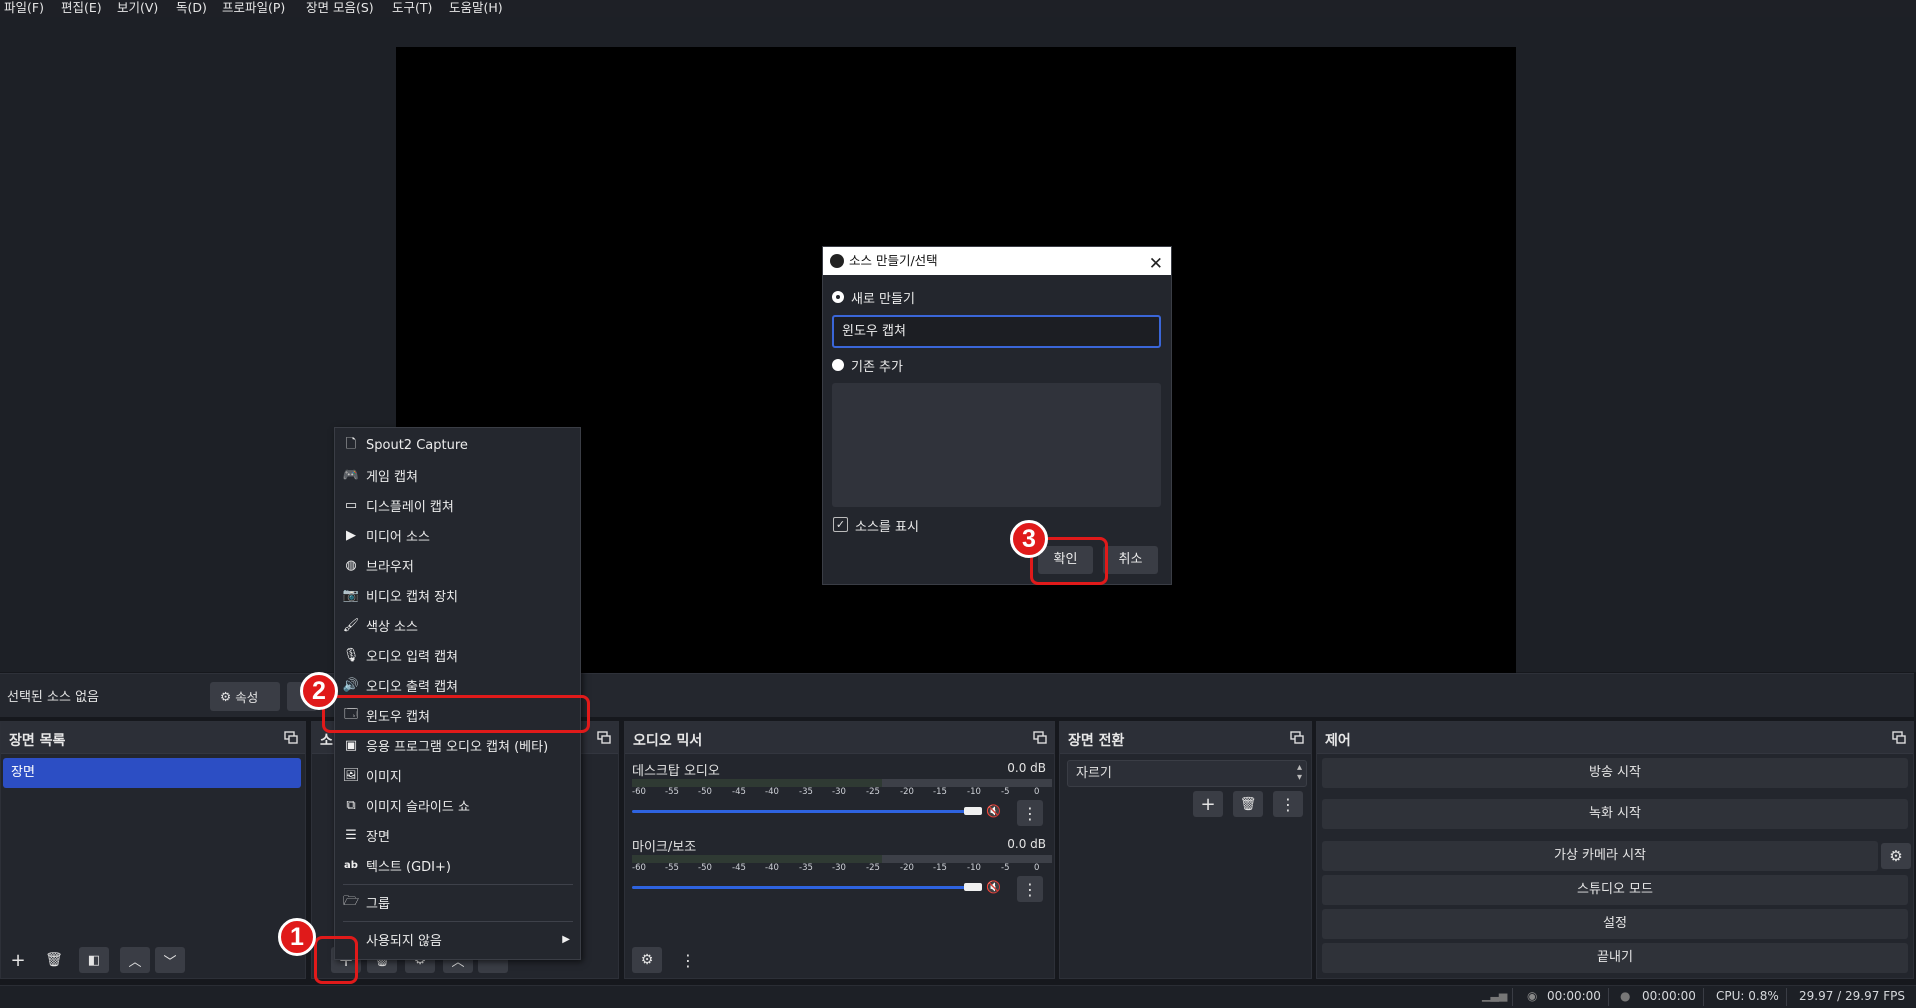 Image resolution: width=1916 pixels, height=1008 pixels. I want to click on remove-transition-button: 🗑, so click(1248, 804).